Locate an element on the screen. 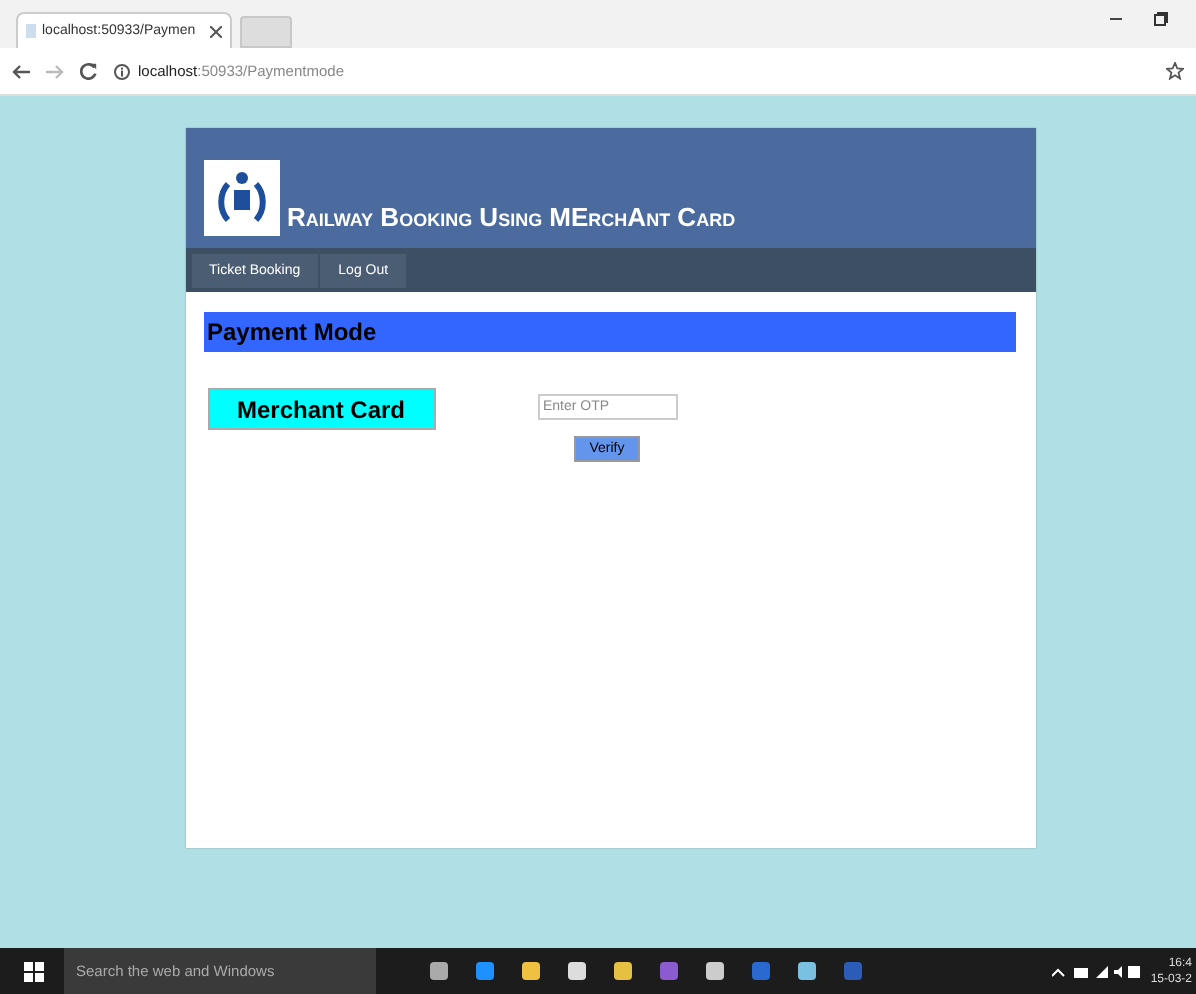  back-icon is located at coordinates (21, 71).